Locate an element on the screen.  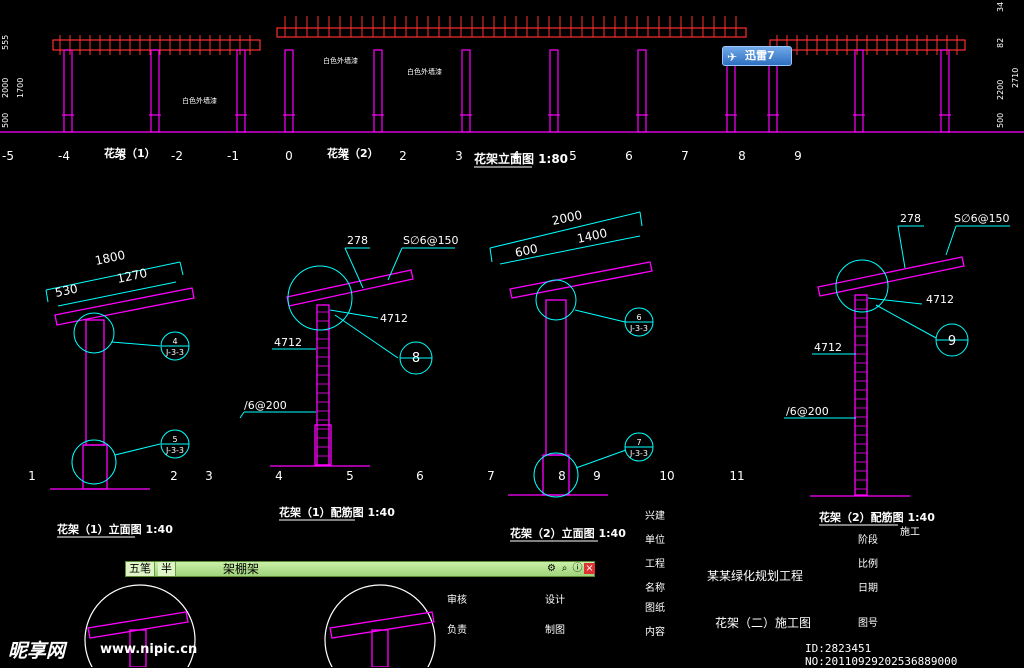
axis-label-low: 9 is located at coordinates (597, 476).